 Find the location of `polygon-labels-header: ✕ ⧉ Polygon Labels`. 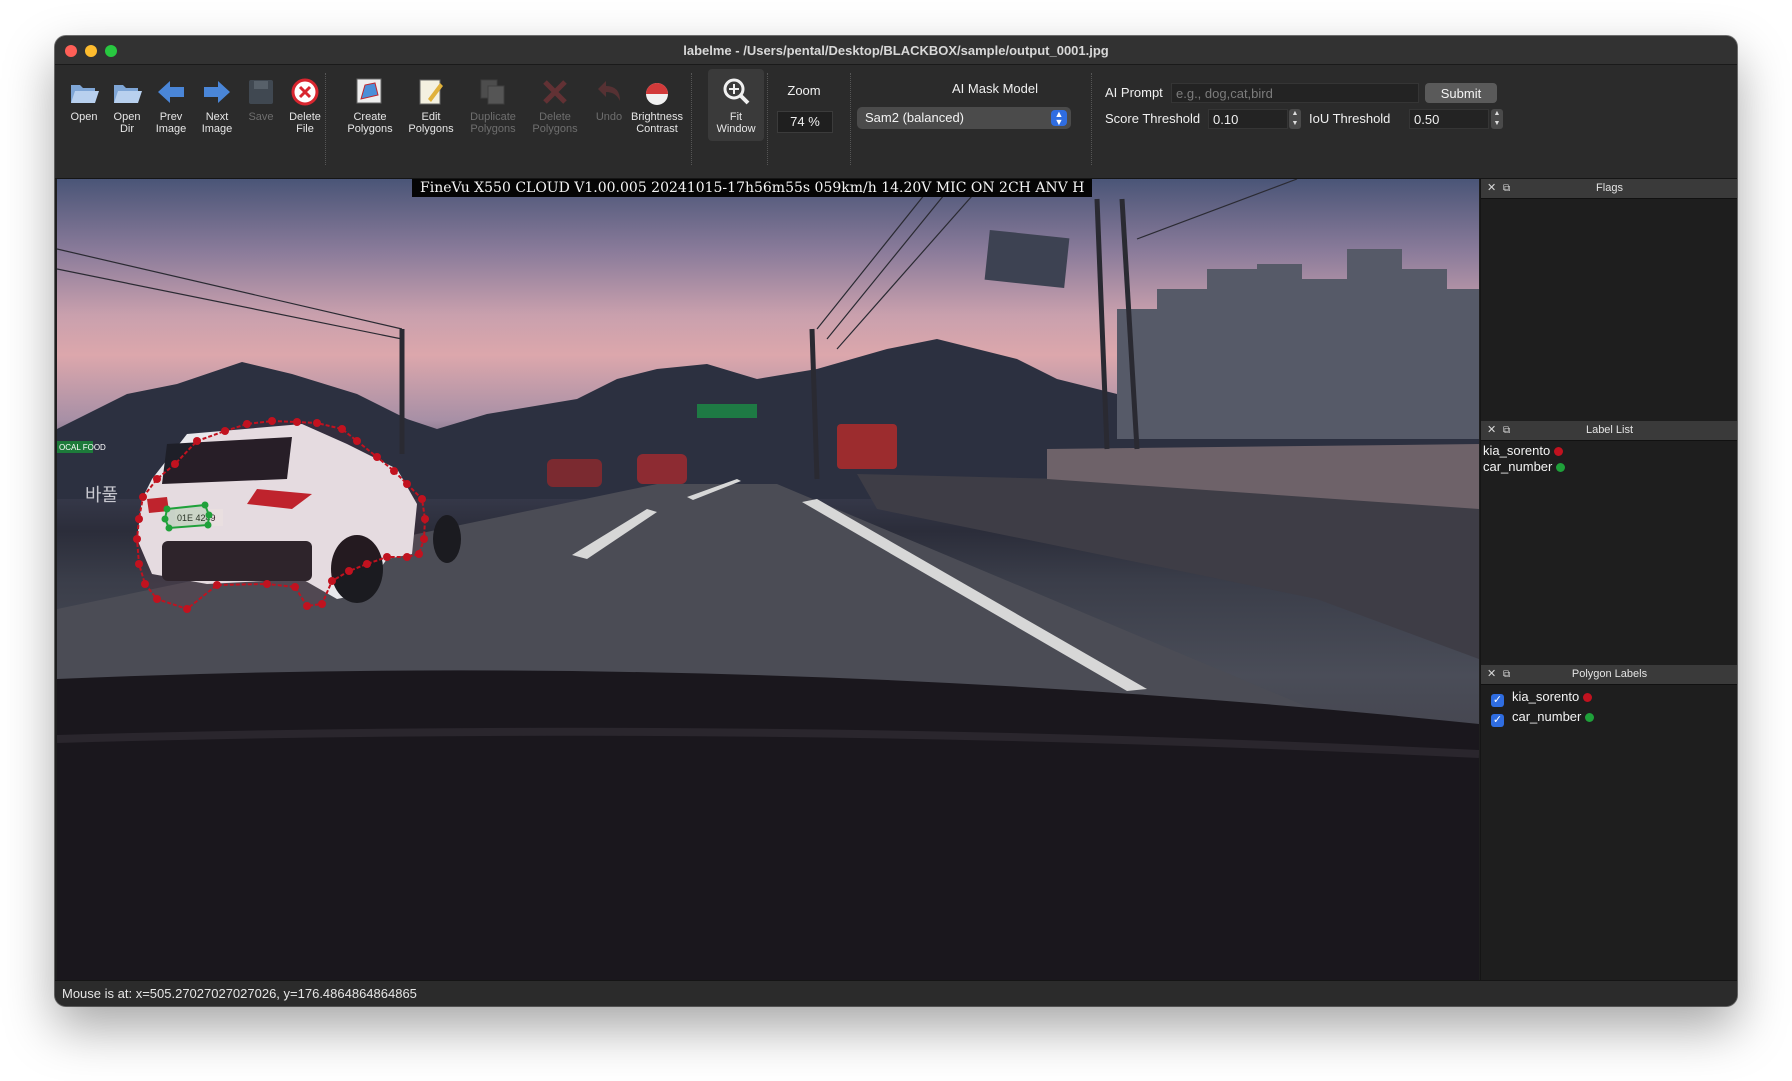

polygon-labels-header: ✕ ⧉ Polygon Labels is located at coordinates (1609, 675).